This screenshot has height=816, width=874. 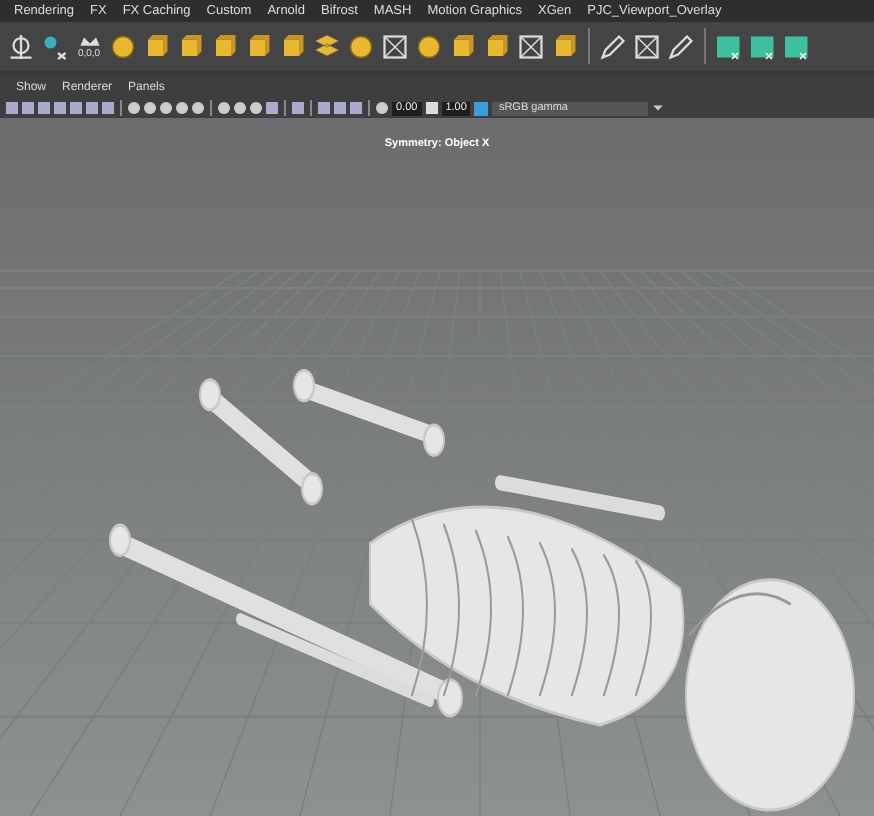 What do you see at coordinates (327, 46) in the screenshot?
I see `stacked-planes-icon` at bounding box center [327, 46].